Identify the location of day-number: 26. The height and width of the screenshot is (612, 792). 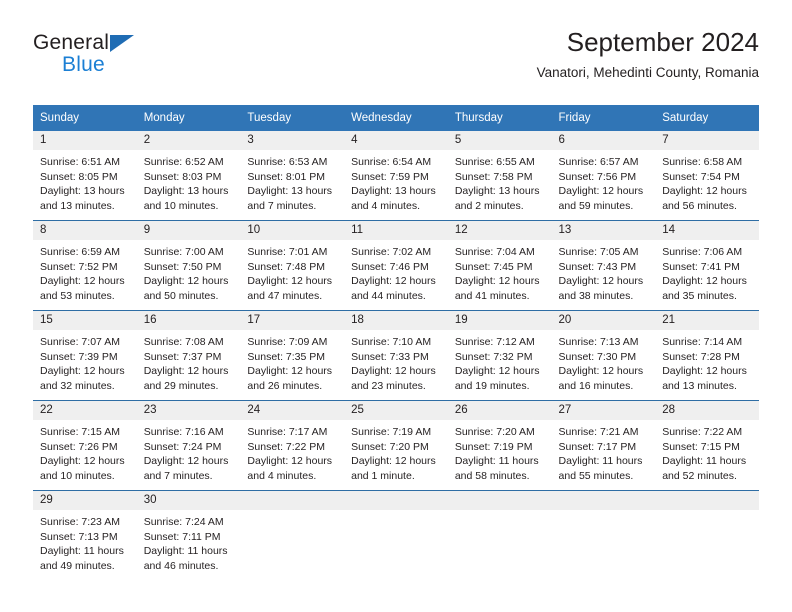
(499, 410).